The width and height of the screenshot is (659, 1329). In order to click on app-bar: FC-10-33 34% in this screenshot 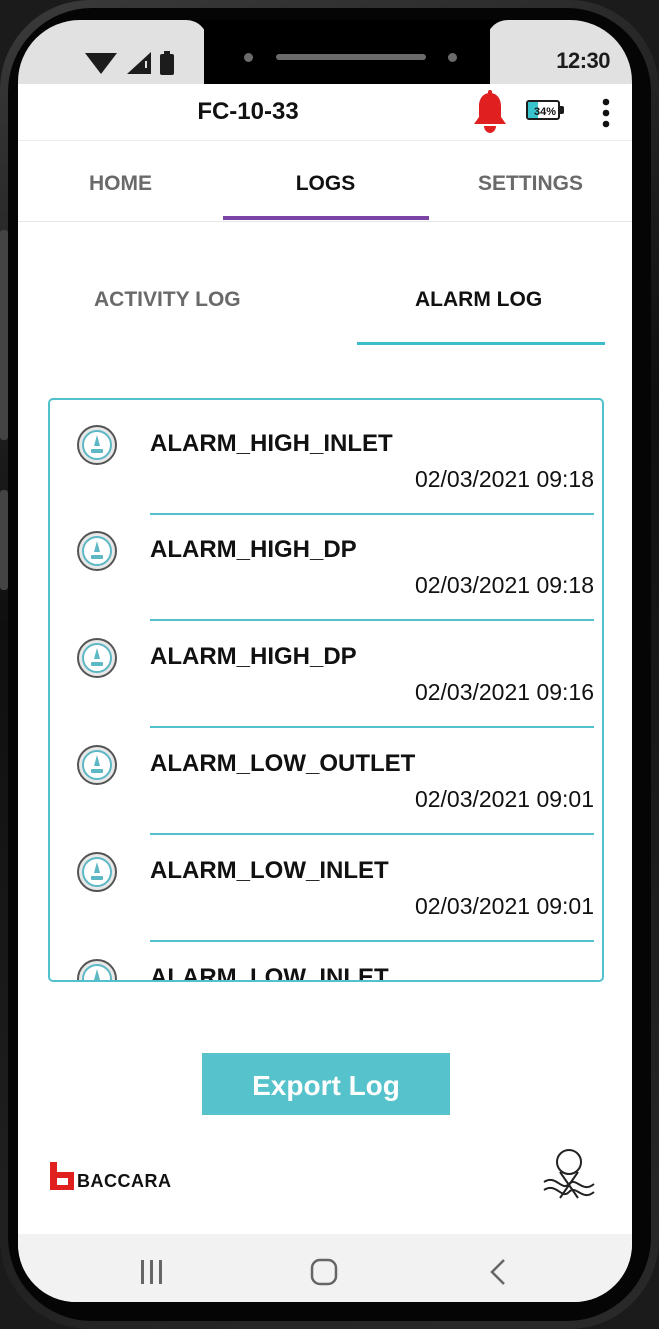, I will do `click(325, 112)`.